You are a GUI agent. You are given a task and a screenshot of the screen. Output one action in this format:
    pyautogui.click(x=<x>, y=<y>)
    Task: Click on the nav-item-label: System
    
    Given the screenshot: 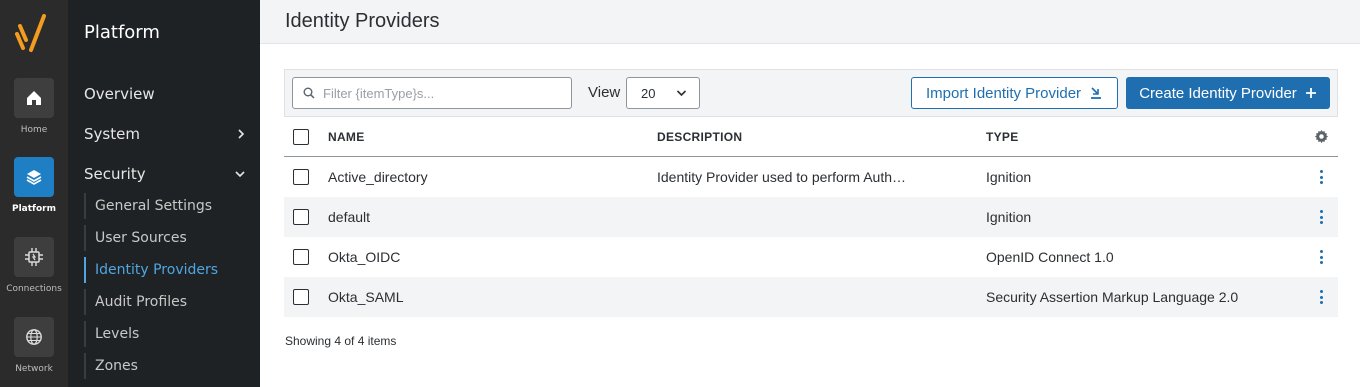 What is the action you would take?
    pyautogui.click(x=112, y=134)
    